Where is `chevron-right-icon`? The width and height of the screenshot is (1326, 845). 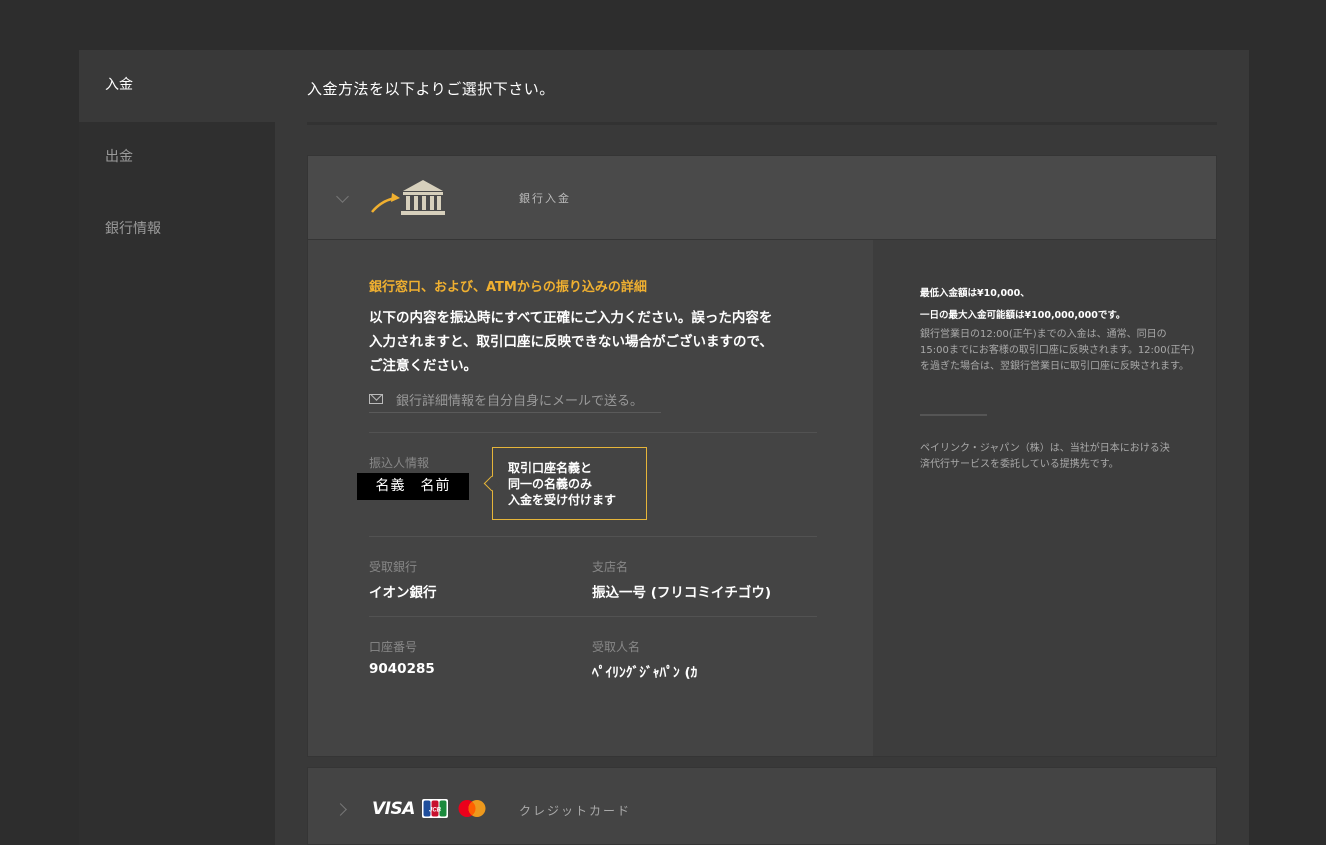
chevron-right-icon is located at coordinates (340, 809).